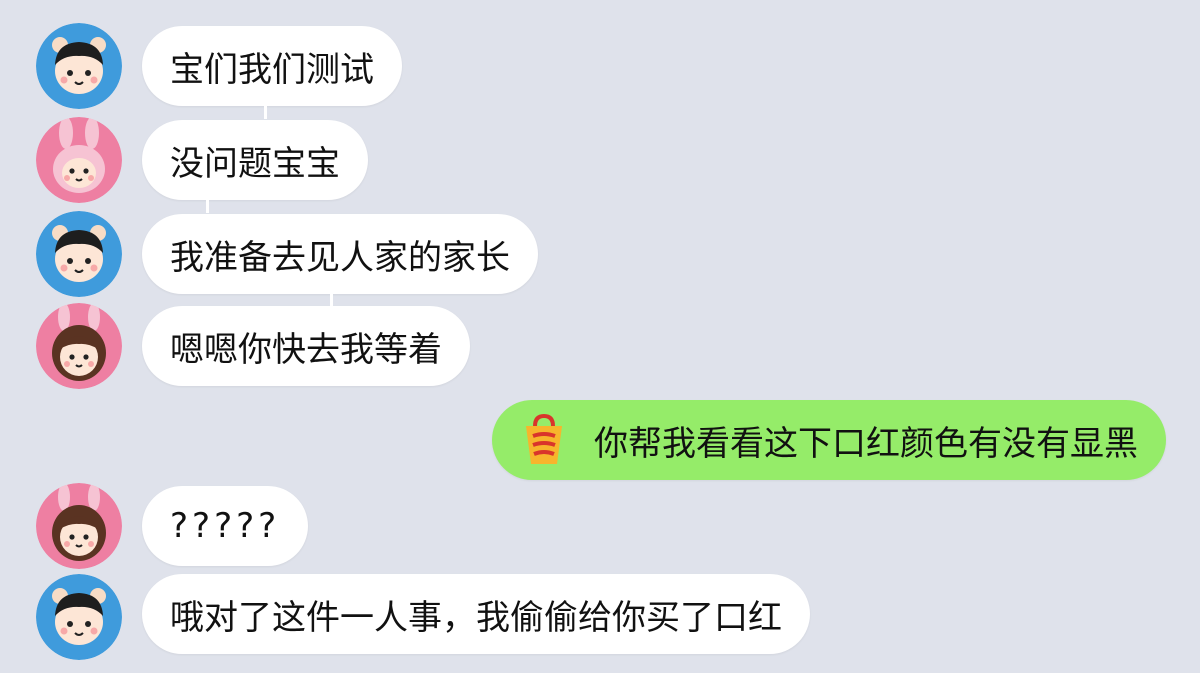  I want to click on girl-bunny-avatar-icon, so click(79, 160).